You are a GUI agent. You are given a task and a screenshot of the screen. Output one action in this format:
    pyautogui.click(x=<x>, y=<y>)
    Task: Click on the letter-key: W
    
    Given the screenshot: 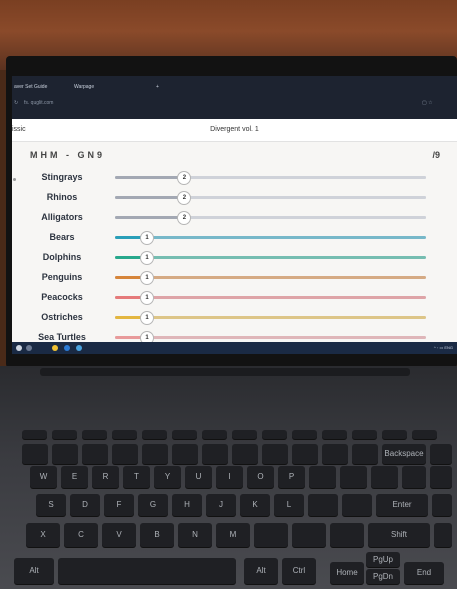 What is the action you would take?
    pyautogui.click(x=43, y=477)
    